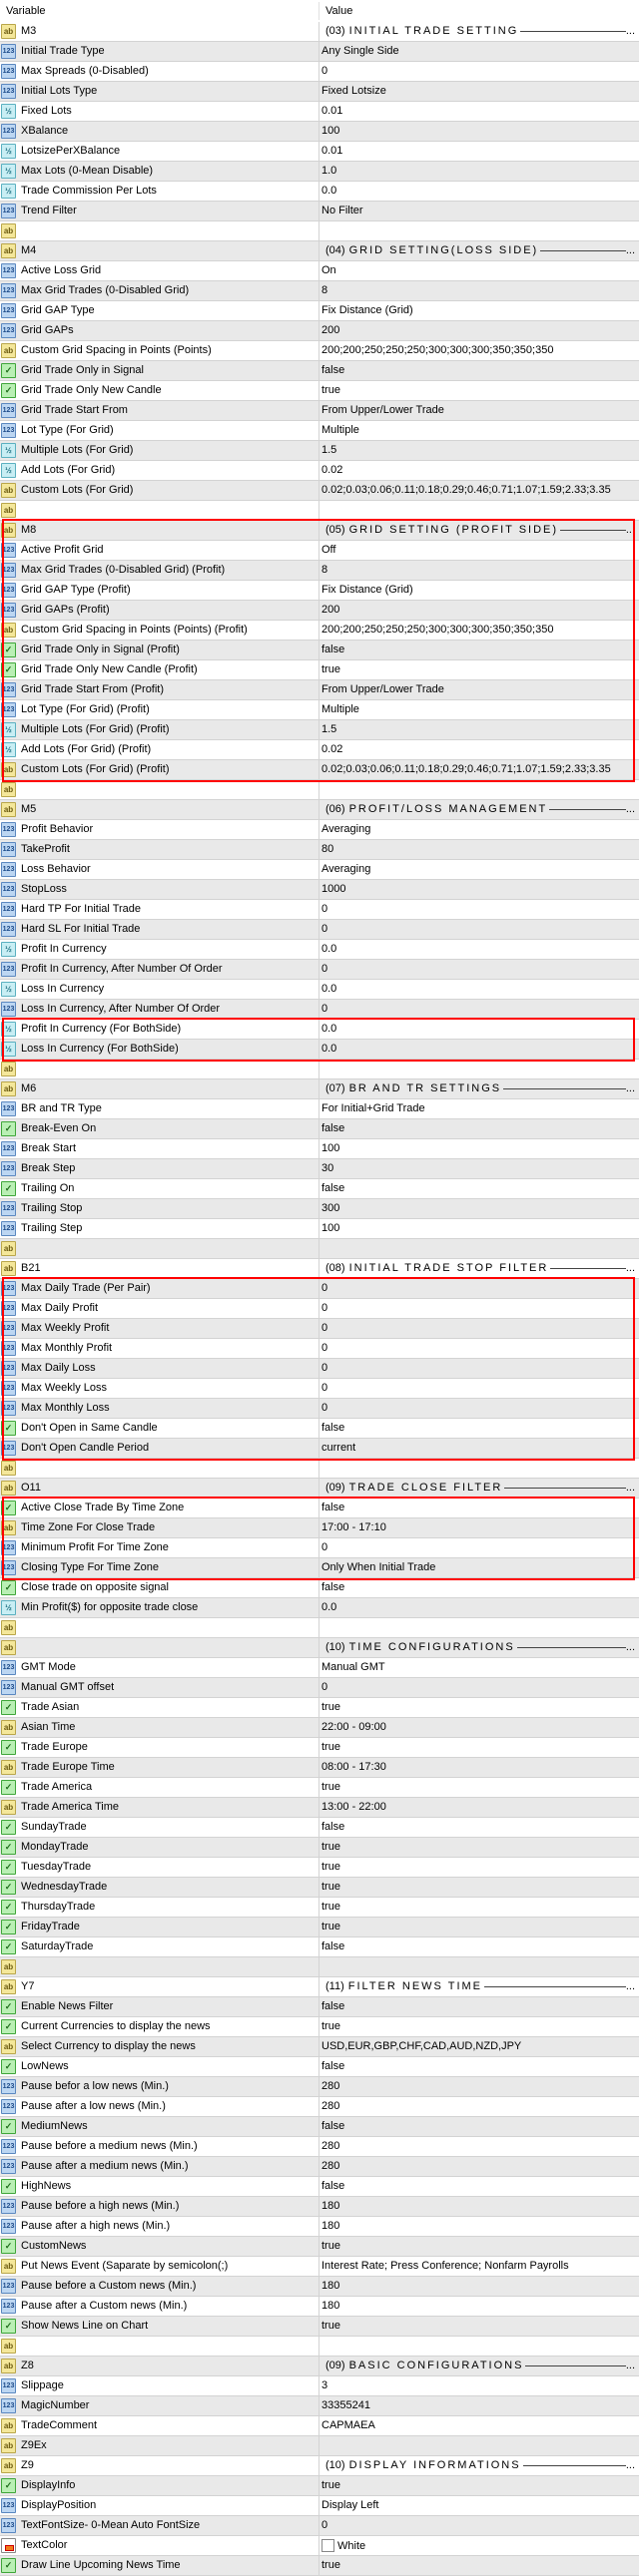  I want to click on table-row: 123 XBalance 100, so click(319, 132).